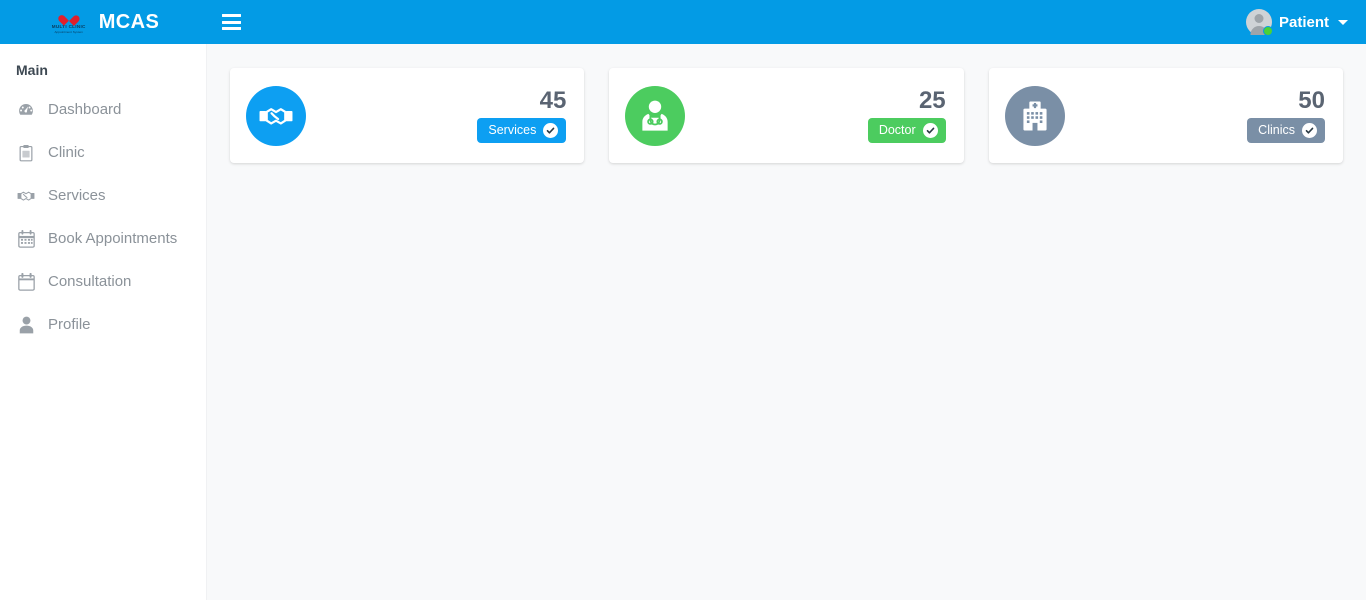  Describe the element at coordinates (103, 152) in the screenshot. I see `sidebar-item-clinic: Clinic` at that location.